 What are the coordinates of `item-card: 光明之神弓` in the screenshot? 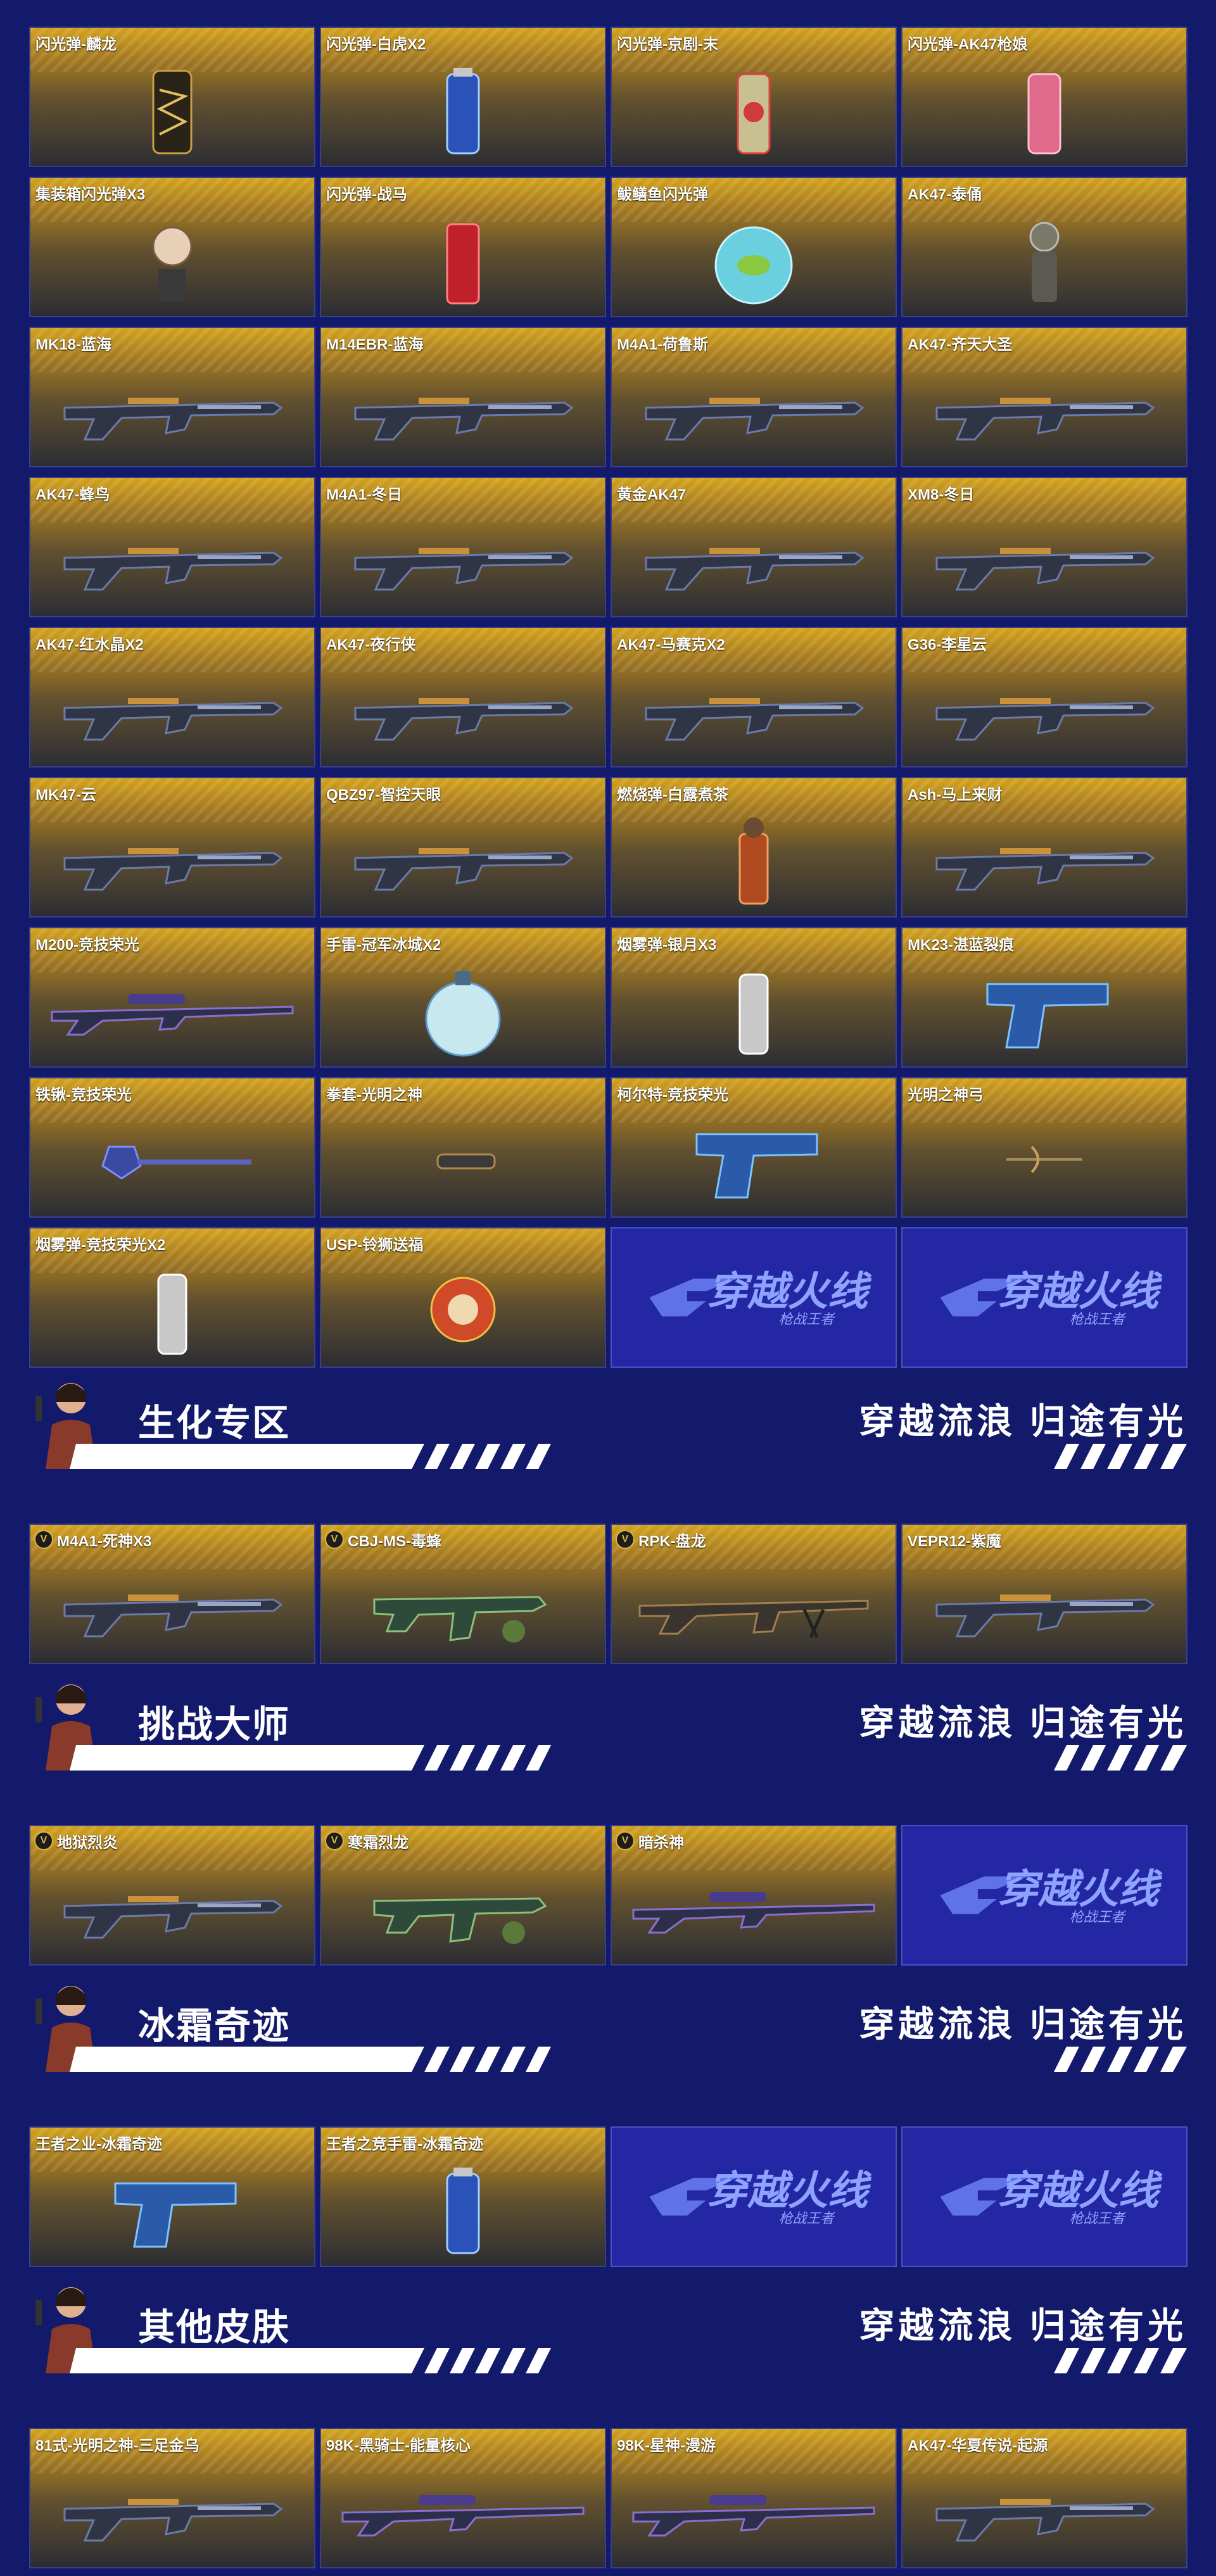 It's located at (1044, 1147).